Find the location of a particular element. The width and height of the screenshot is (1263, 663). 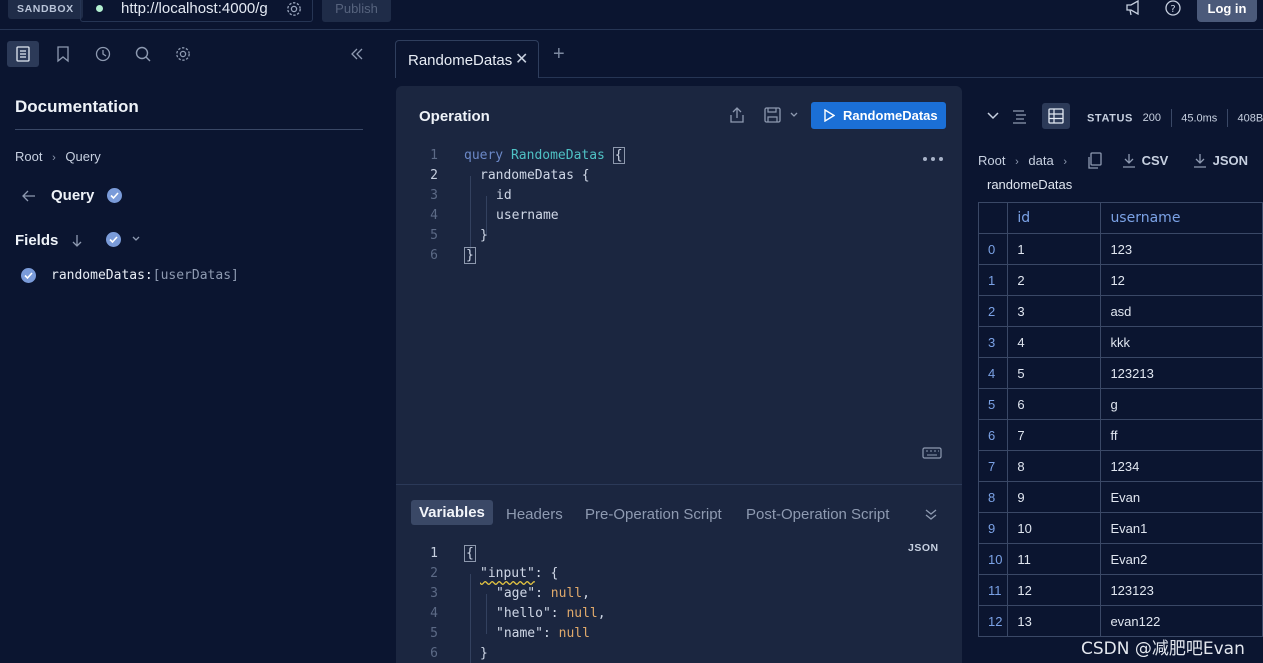

back-arrow-icon is located at coordinates (29, 196).